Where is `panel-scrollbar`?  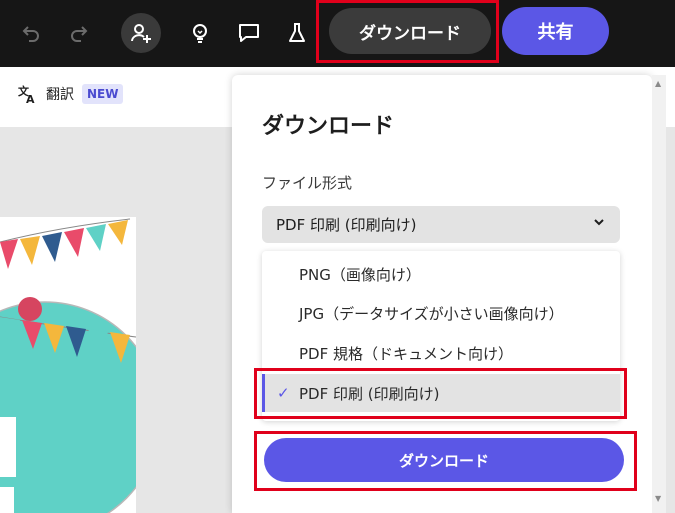 panel-scrollbar is located at coordinates (659, 294).